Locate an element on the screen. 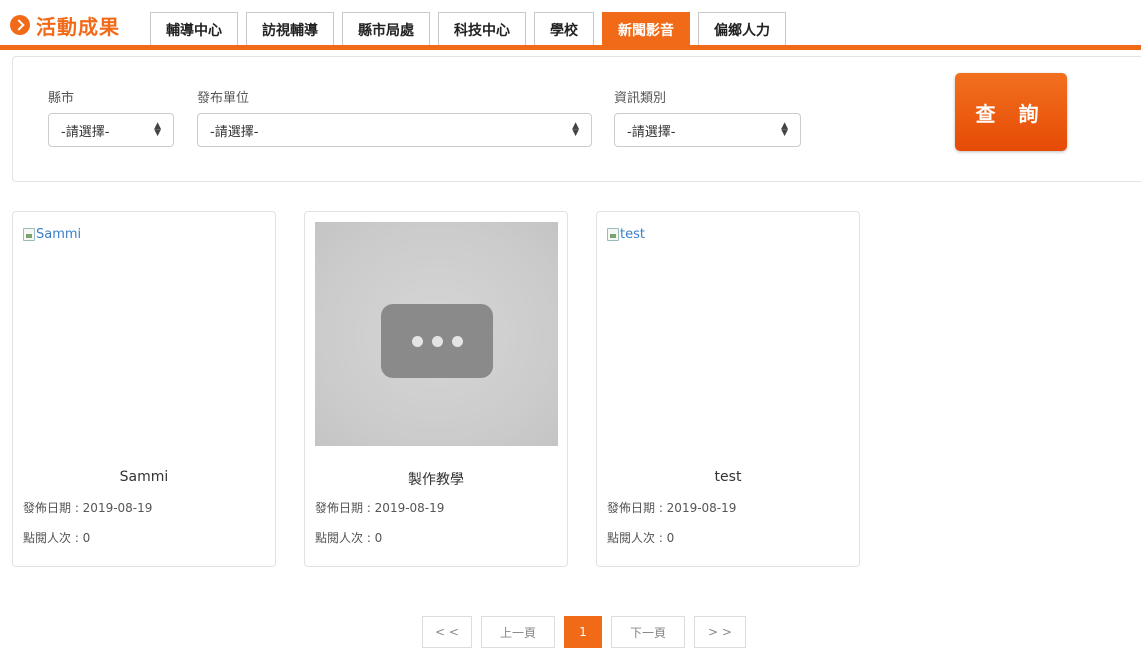 This screenshot has width=1141, height=648. card-title: Sammi is located at coordinates (144, 477).